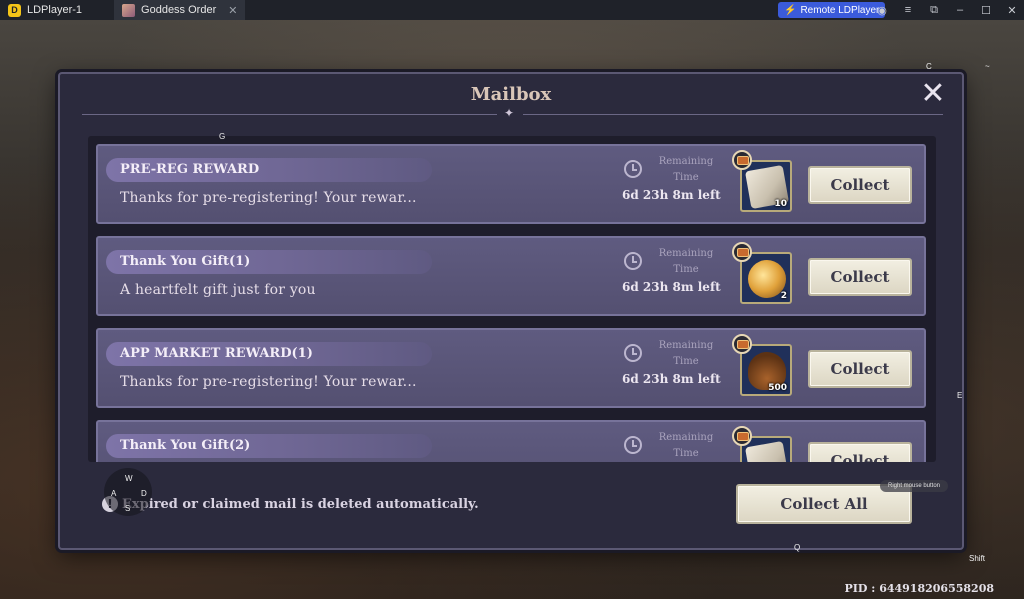 This screenshot has height=599, width=1024. What do you see at coordinates (986, 10) in the screenshot?
I see `maximize-icon: ☐` at bounding box center [986, 10].